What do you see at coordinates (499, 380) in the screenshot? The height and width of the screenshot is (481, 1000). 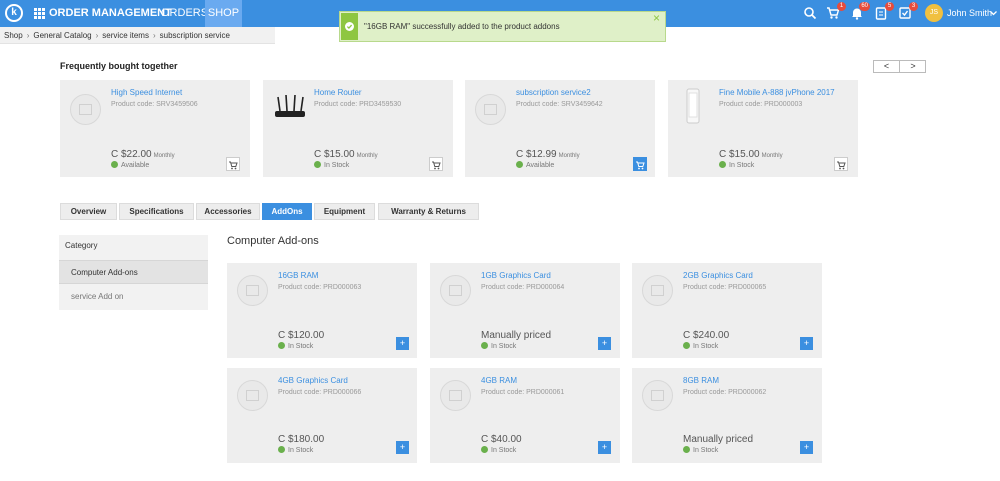 I see `addon-name: 4GB RAM` at bounding box center [499, 380].